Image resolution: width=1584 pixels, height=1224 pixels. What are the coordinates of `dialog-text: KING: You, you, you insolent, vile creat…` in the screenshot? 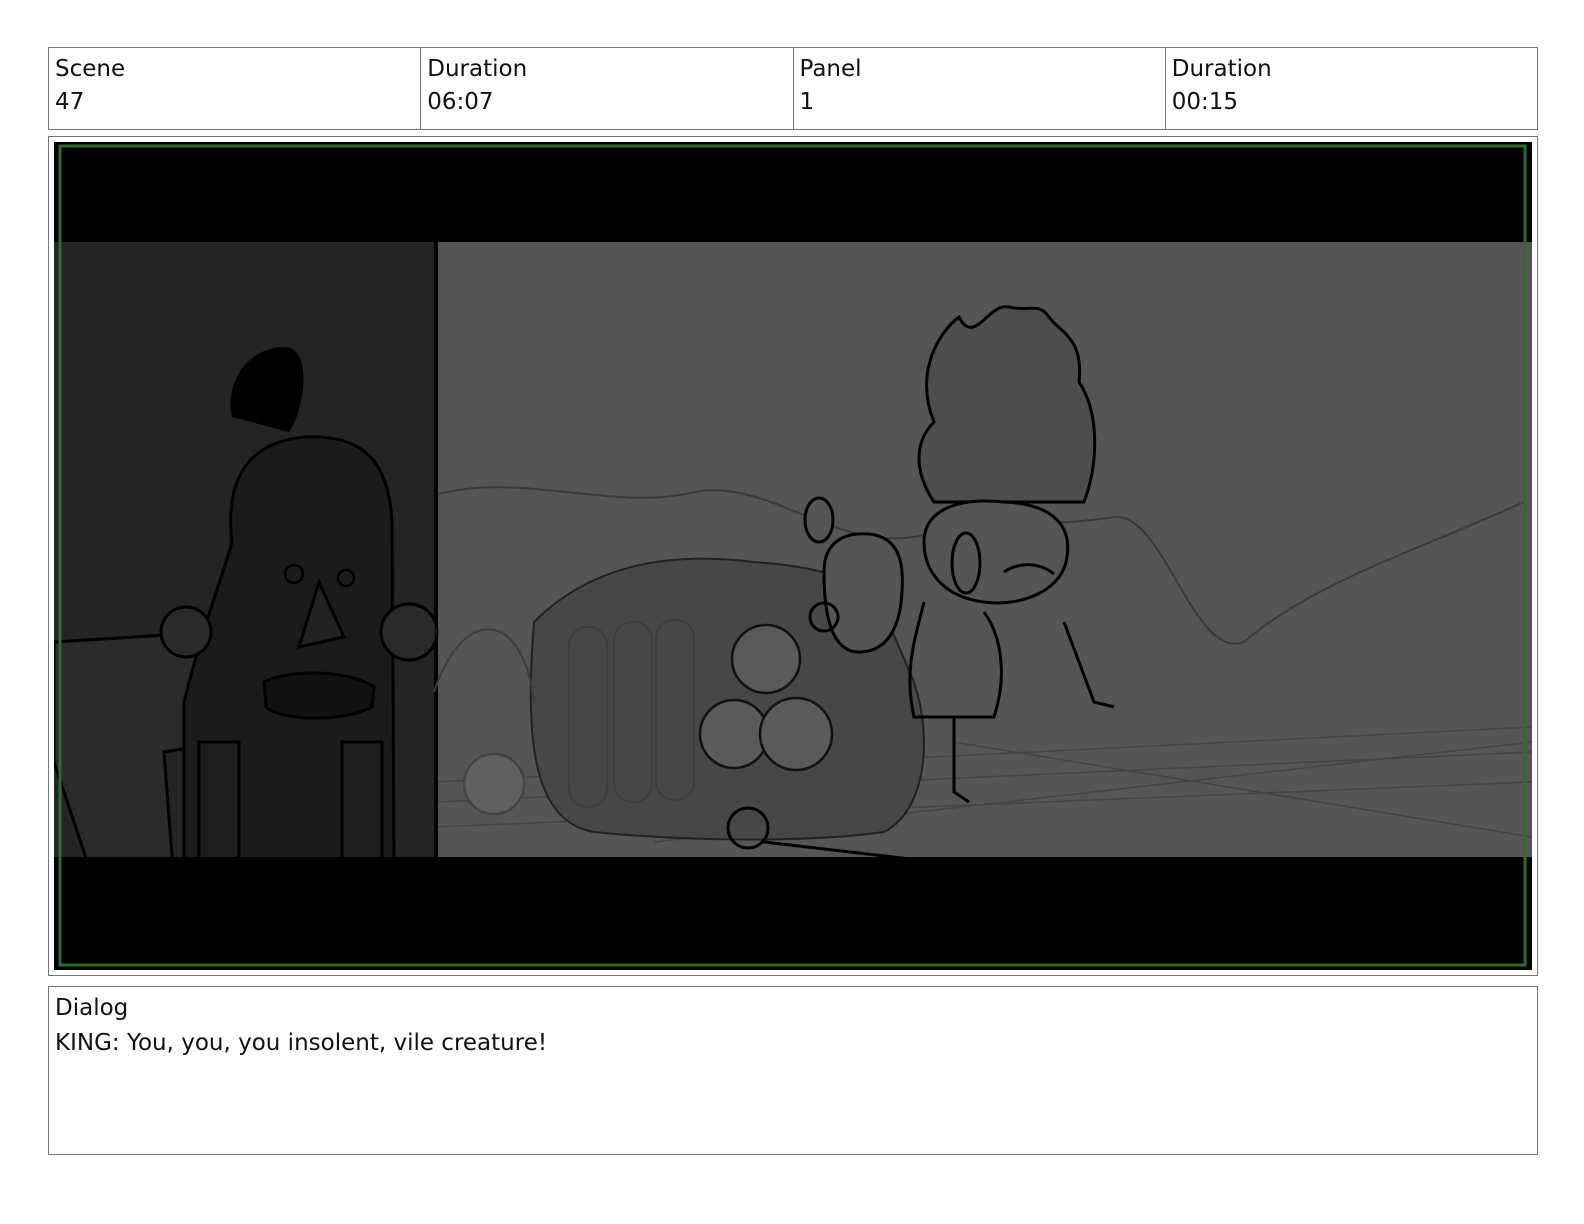 It's located at (301, 1043).